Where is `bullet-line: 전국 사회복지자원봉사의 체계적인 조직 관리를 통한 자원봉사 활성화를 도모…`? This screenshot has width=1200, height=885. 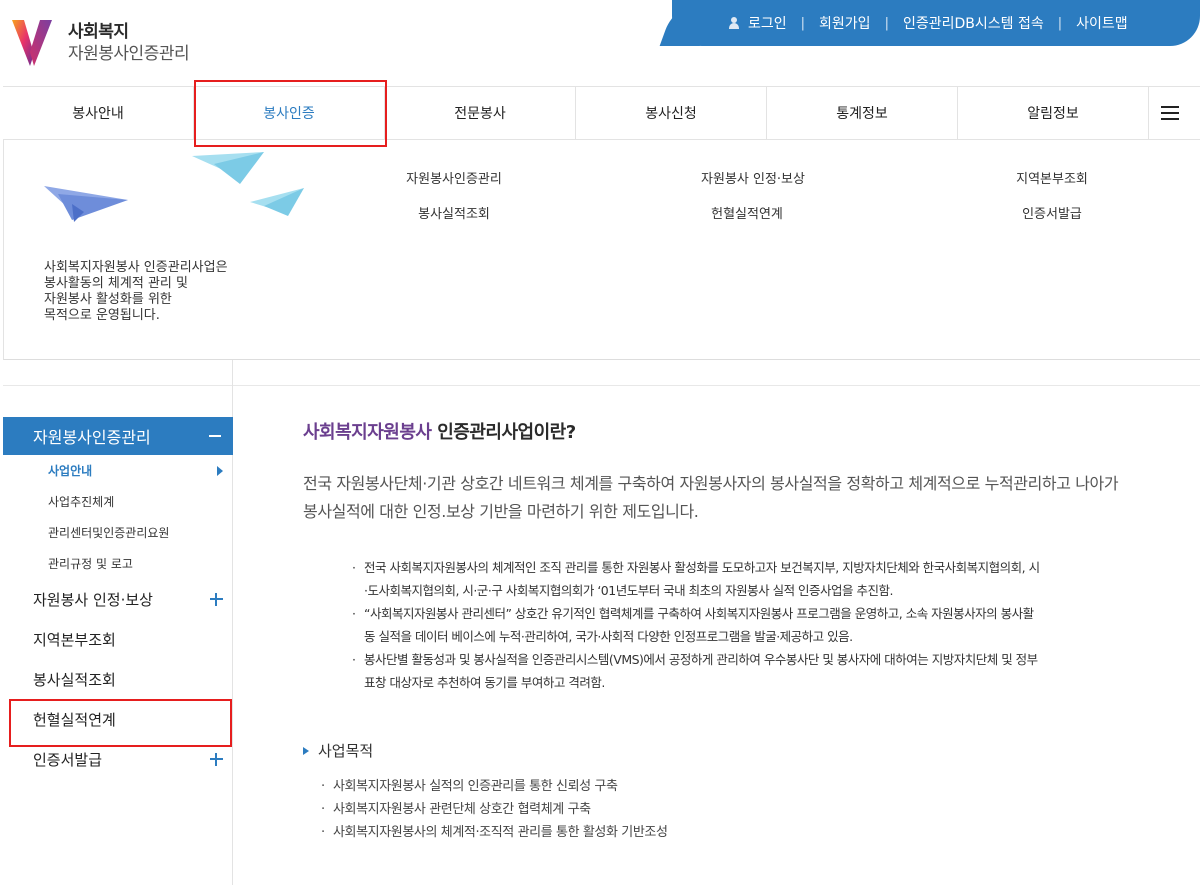 bullet-line: 전국 사회복지자원봉사의 체계적인 조직 관리를 통한 자원봉사 활성화를 도모… is located at coordinates (702, 567).